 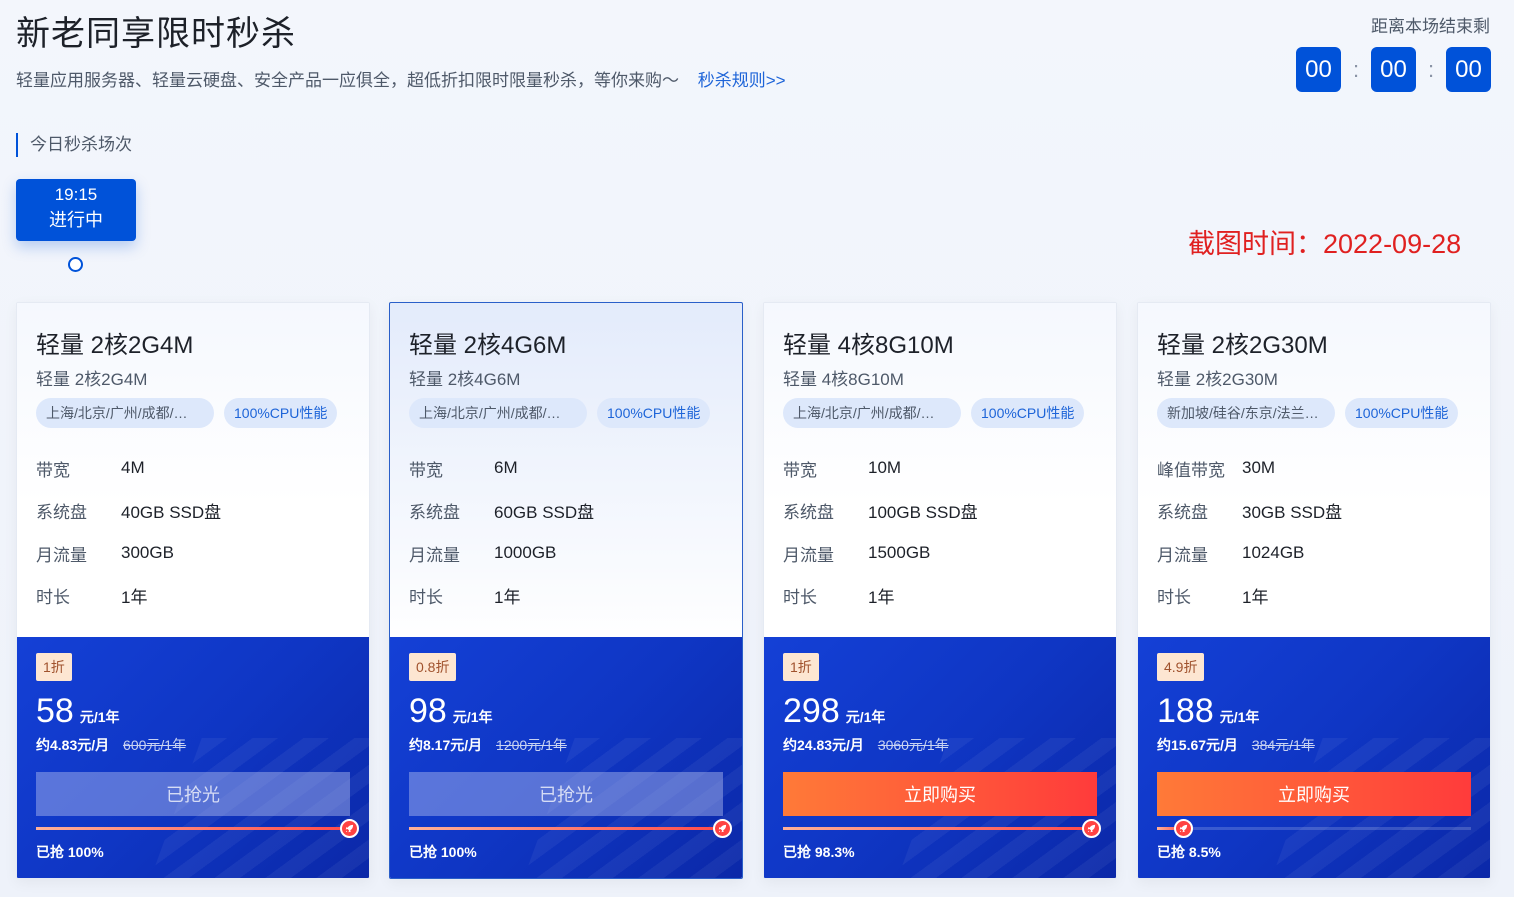 I want to click on product-subname: 轻量 2核2G4M, so click(x=92, y=379).